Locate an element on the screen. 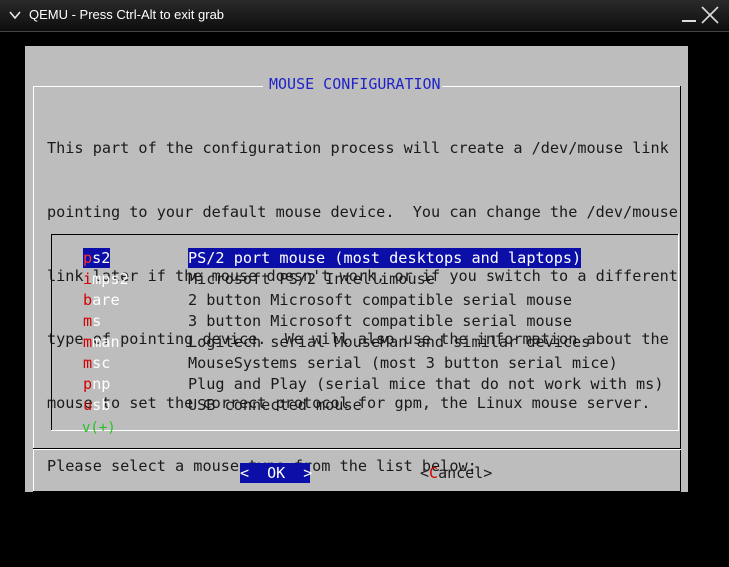 The height and width of the screenshot is (567, 729). cancel-open-bracket: < is located at coordinates (425, 473).